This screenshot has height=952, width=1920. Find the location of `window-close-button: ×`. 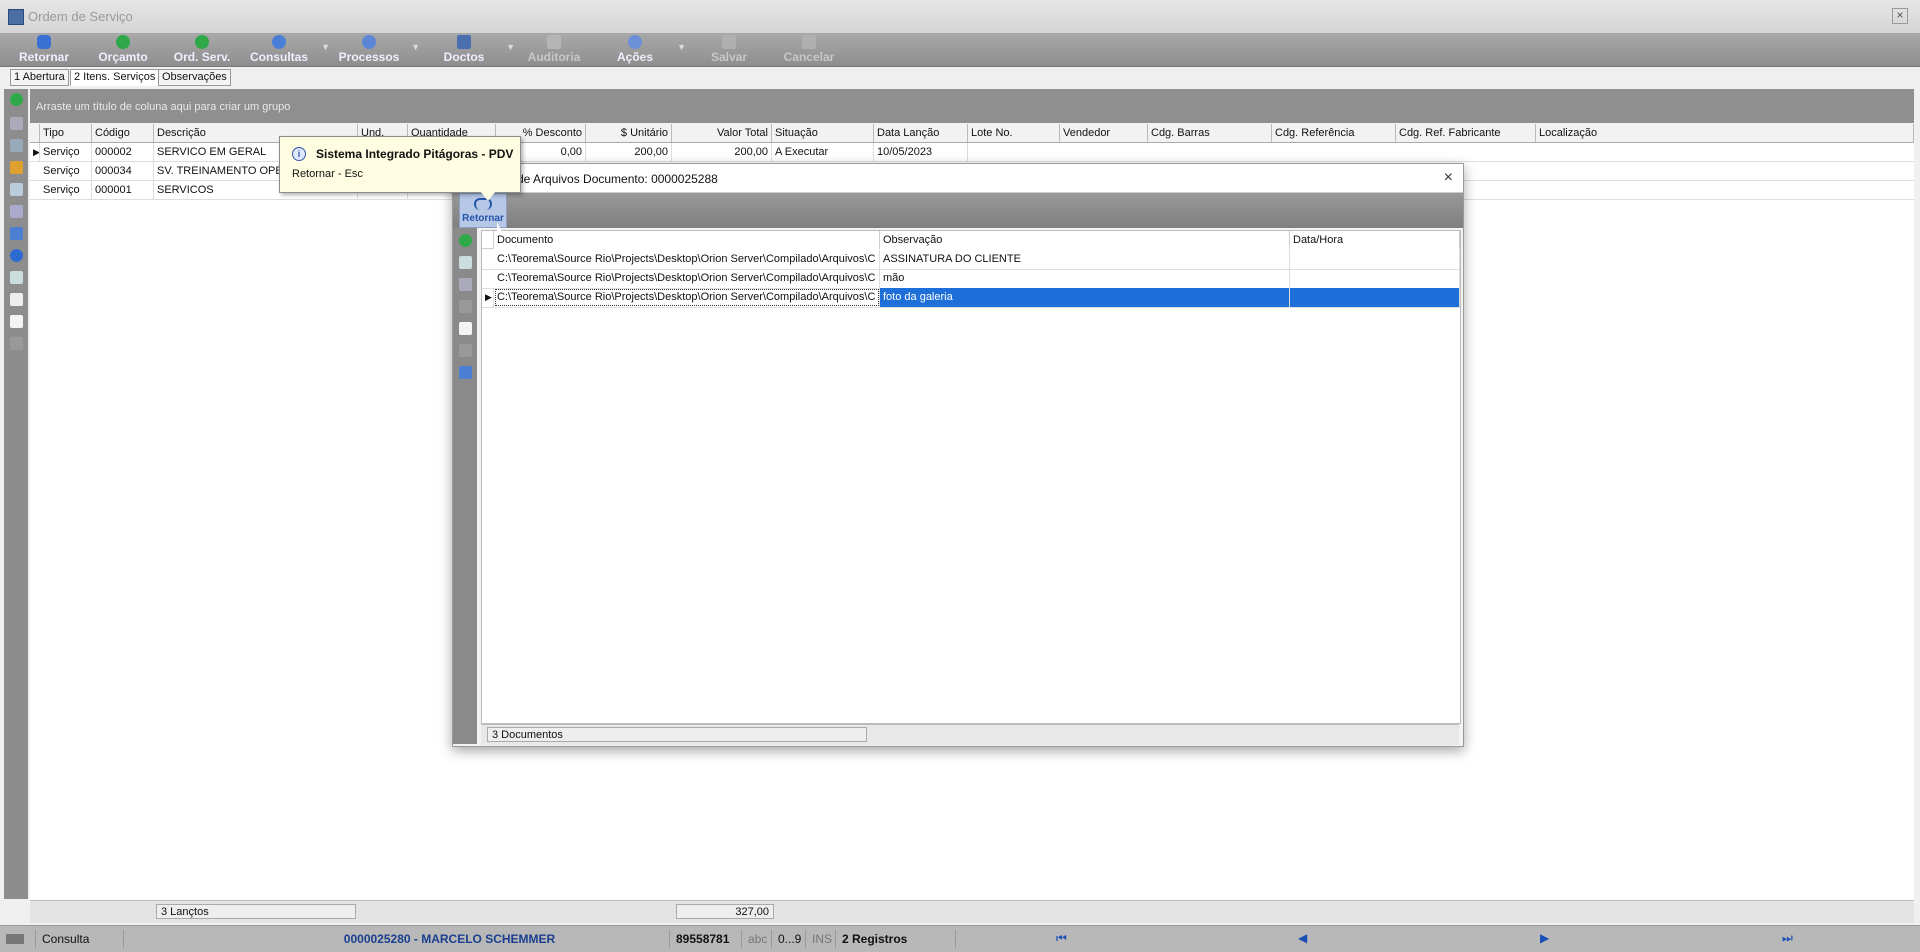

window-close-button: × is located at coordinates (1900, 16).